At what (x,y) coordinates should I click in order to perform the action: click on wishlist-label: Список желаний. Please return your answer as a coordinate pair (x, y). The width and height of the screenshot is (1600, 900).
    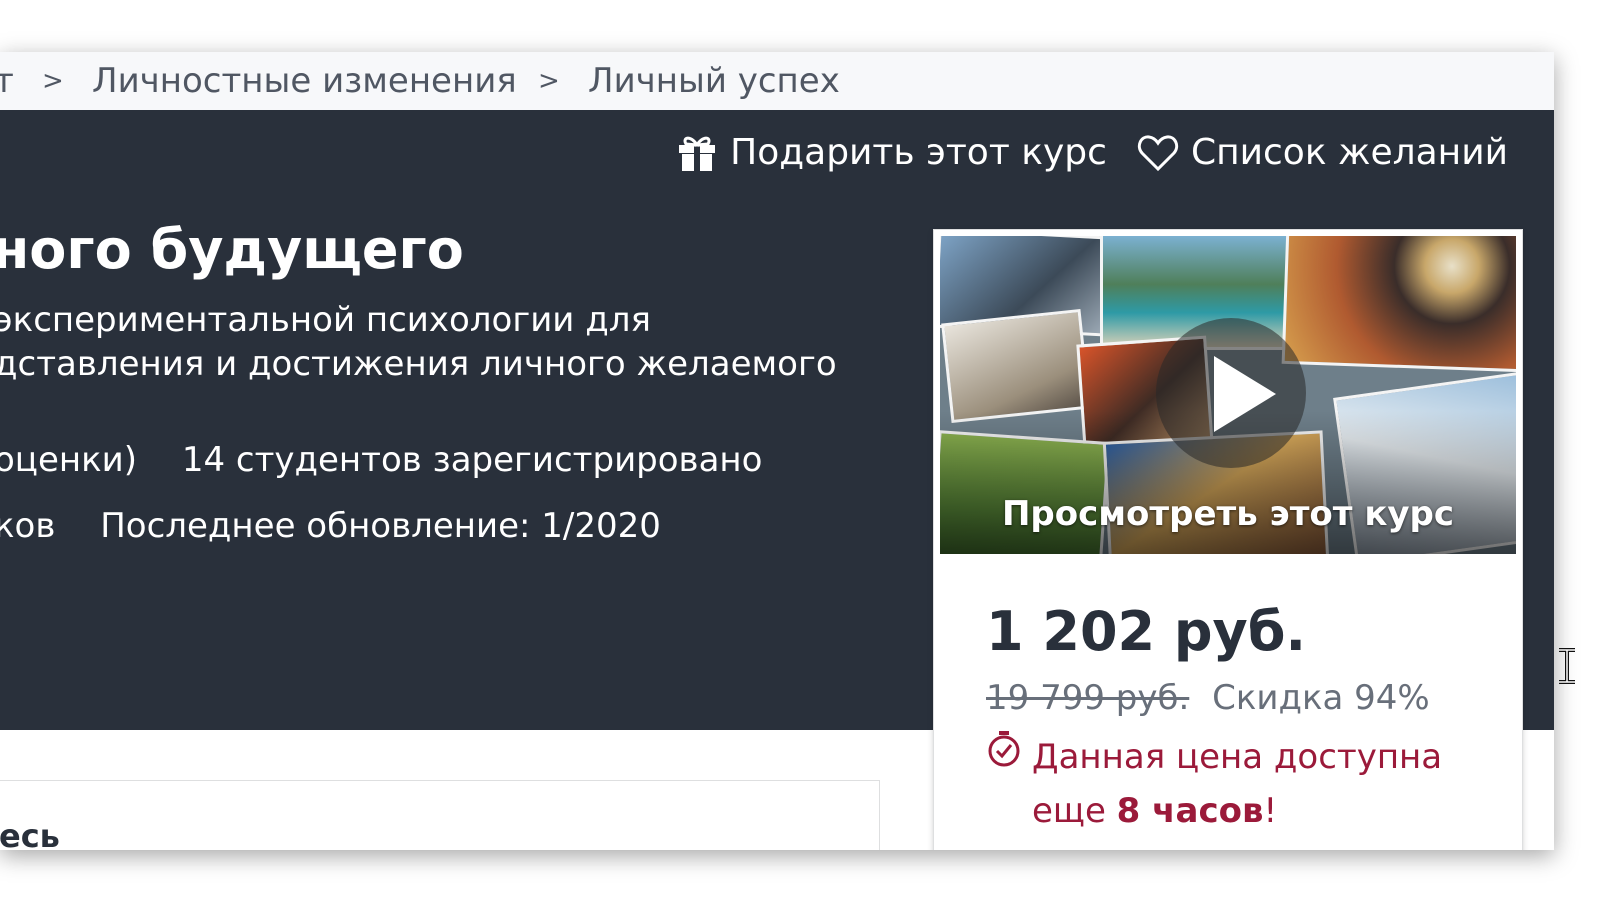
    Looking at the image, I should click on (1349, 152).